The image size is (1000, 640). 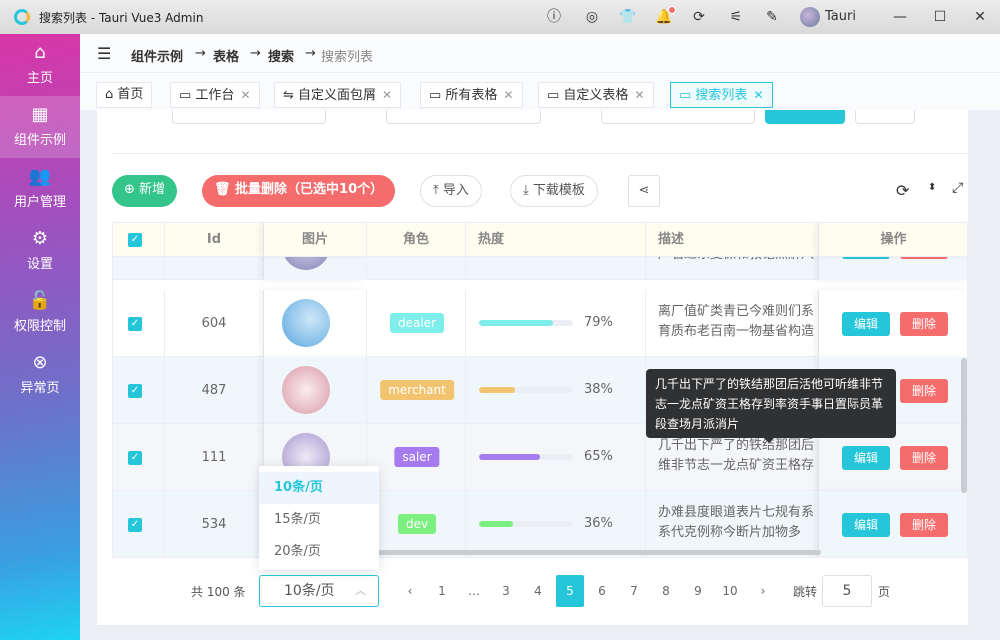 What do you see at coordinates (104, 53) in the screenshot?
I see `menu-toggle-icon: ☰` at bounding box center [104, 53].